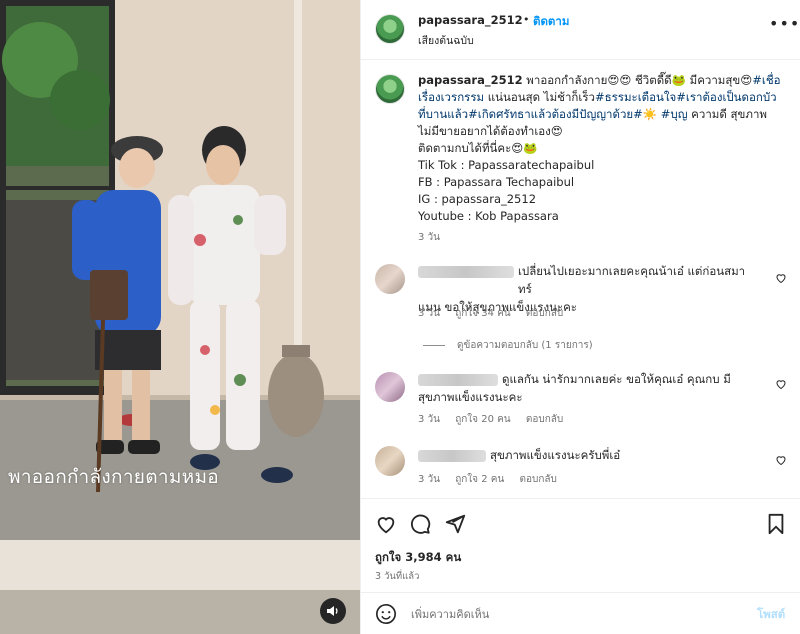 This screenshot has height=634, width=800. What do you see at coordinates (580, 543) in the screenshot?
I see `post-actions: ถูกใจ 3,984 คน 3 วันที่แล้ว` at bounding box center [580, 543].